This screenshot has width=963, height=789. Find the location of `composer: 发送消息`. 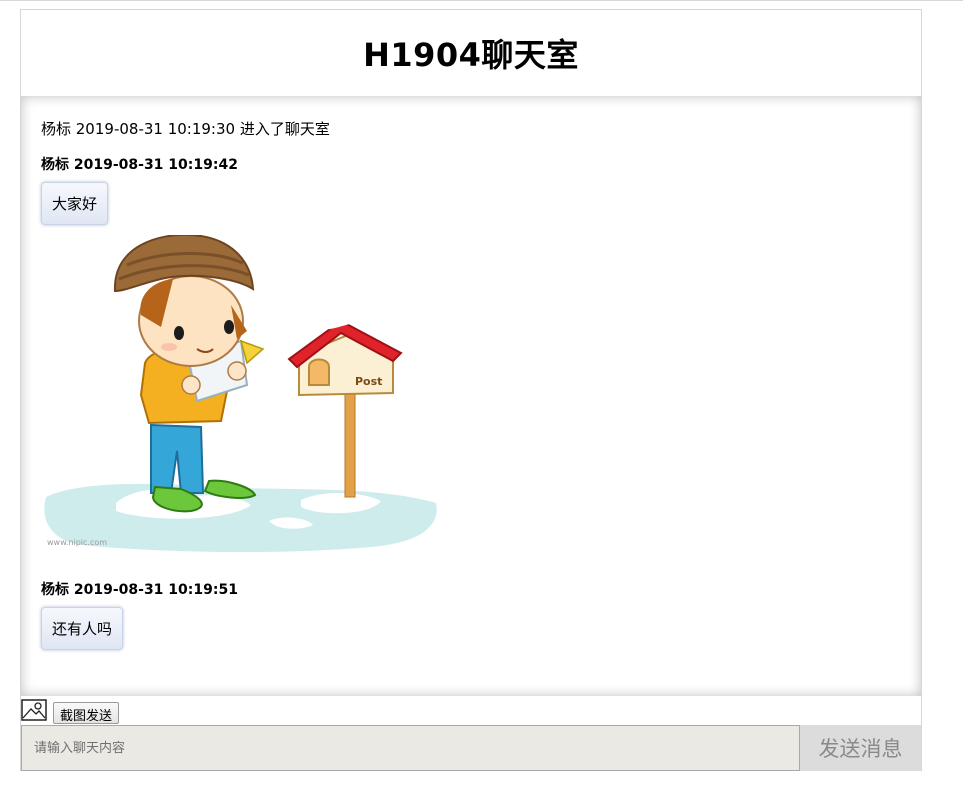

composer: 发送消息 is located at coordinates (471, 748).